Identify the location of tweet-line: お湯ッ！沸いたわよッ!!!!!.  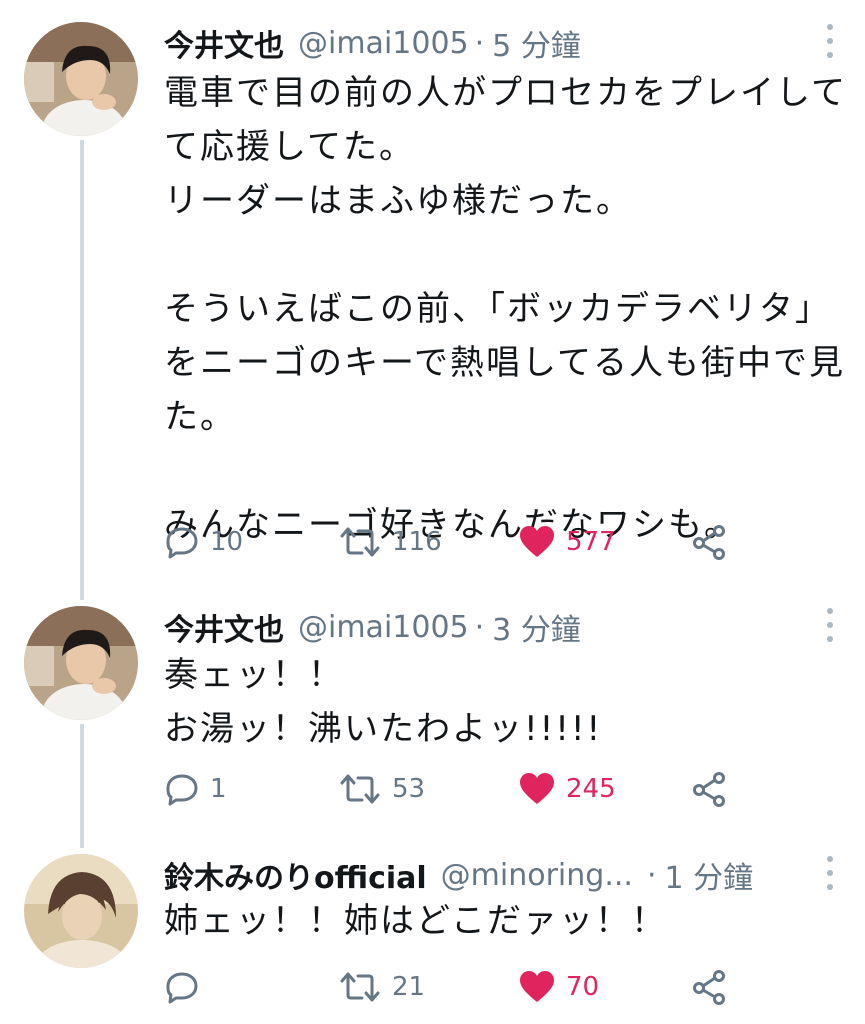
(383, 729).